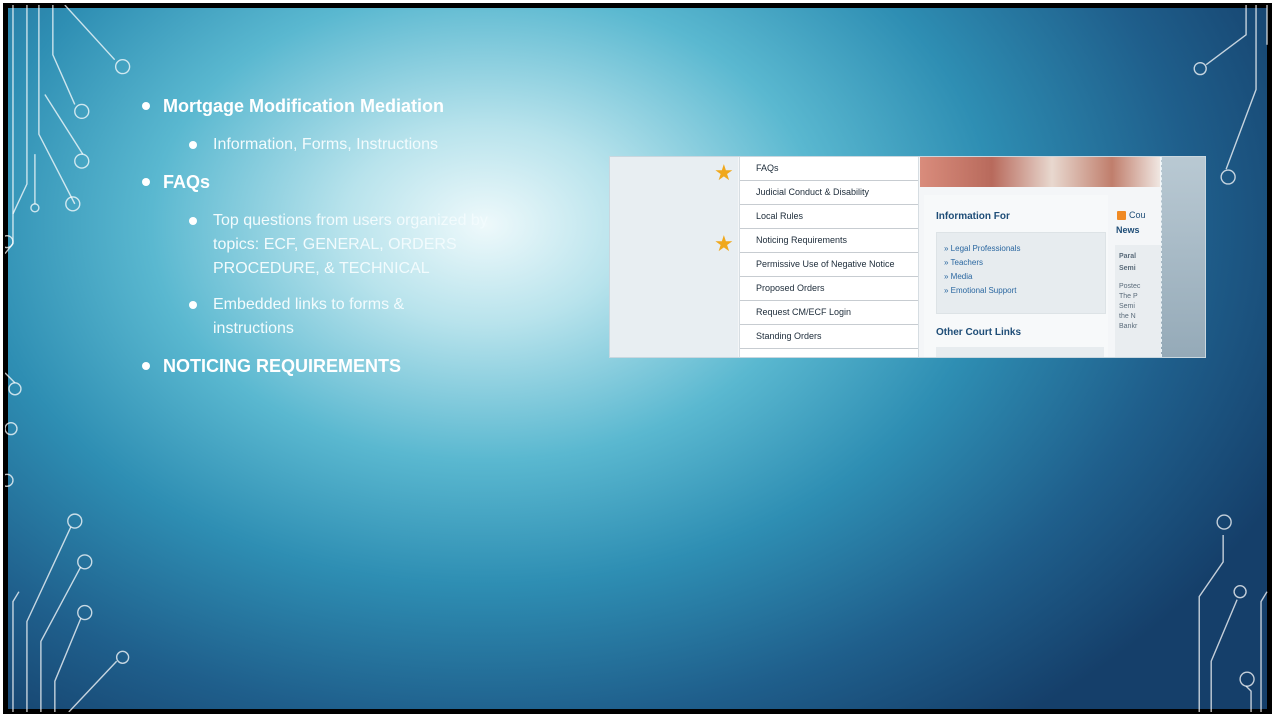 The image size is (1277, 717). Describe the element at coordinates (1183, 257) in the screenshot. I see `screenshot-right-strip` at that location.